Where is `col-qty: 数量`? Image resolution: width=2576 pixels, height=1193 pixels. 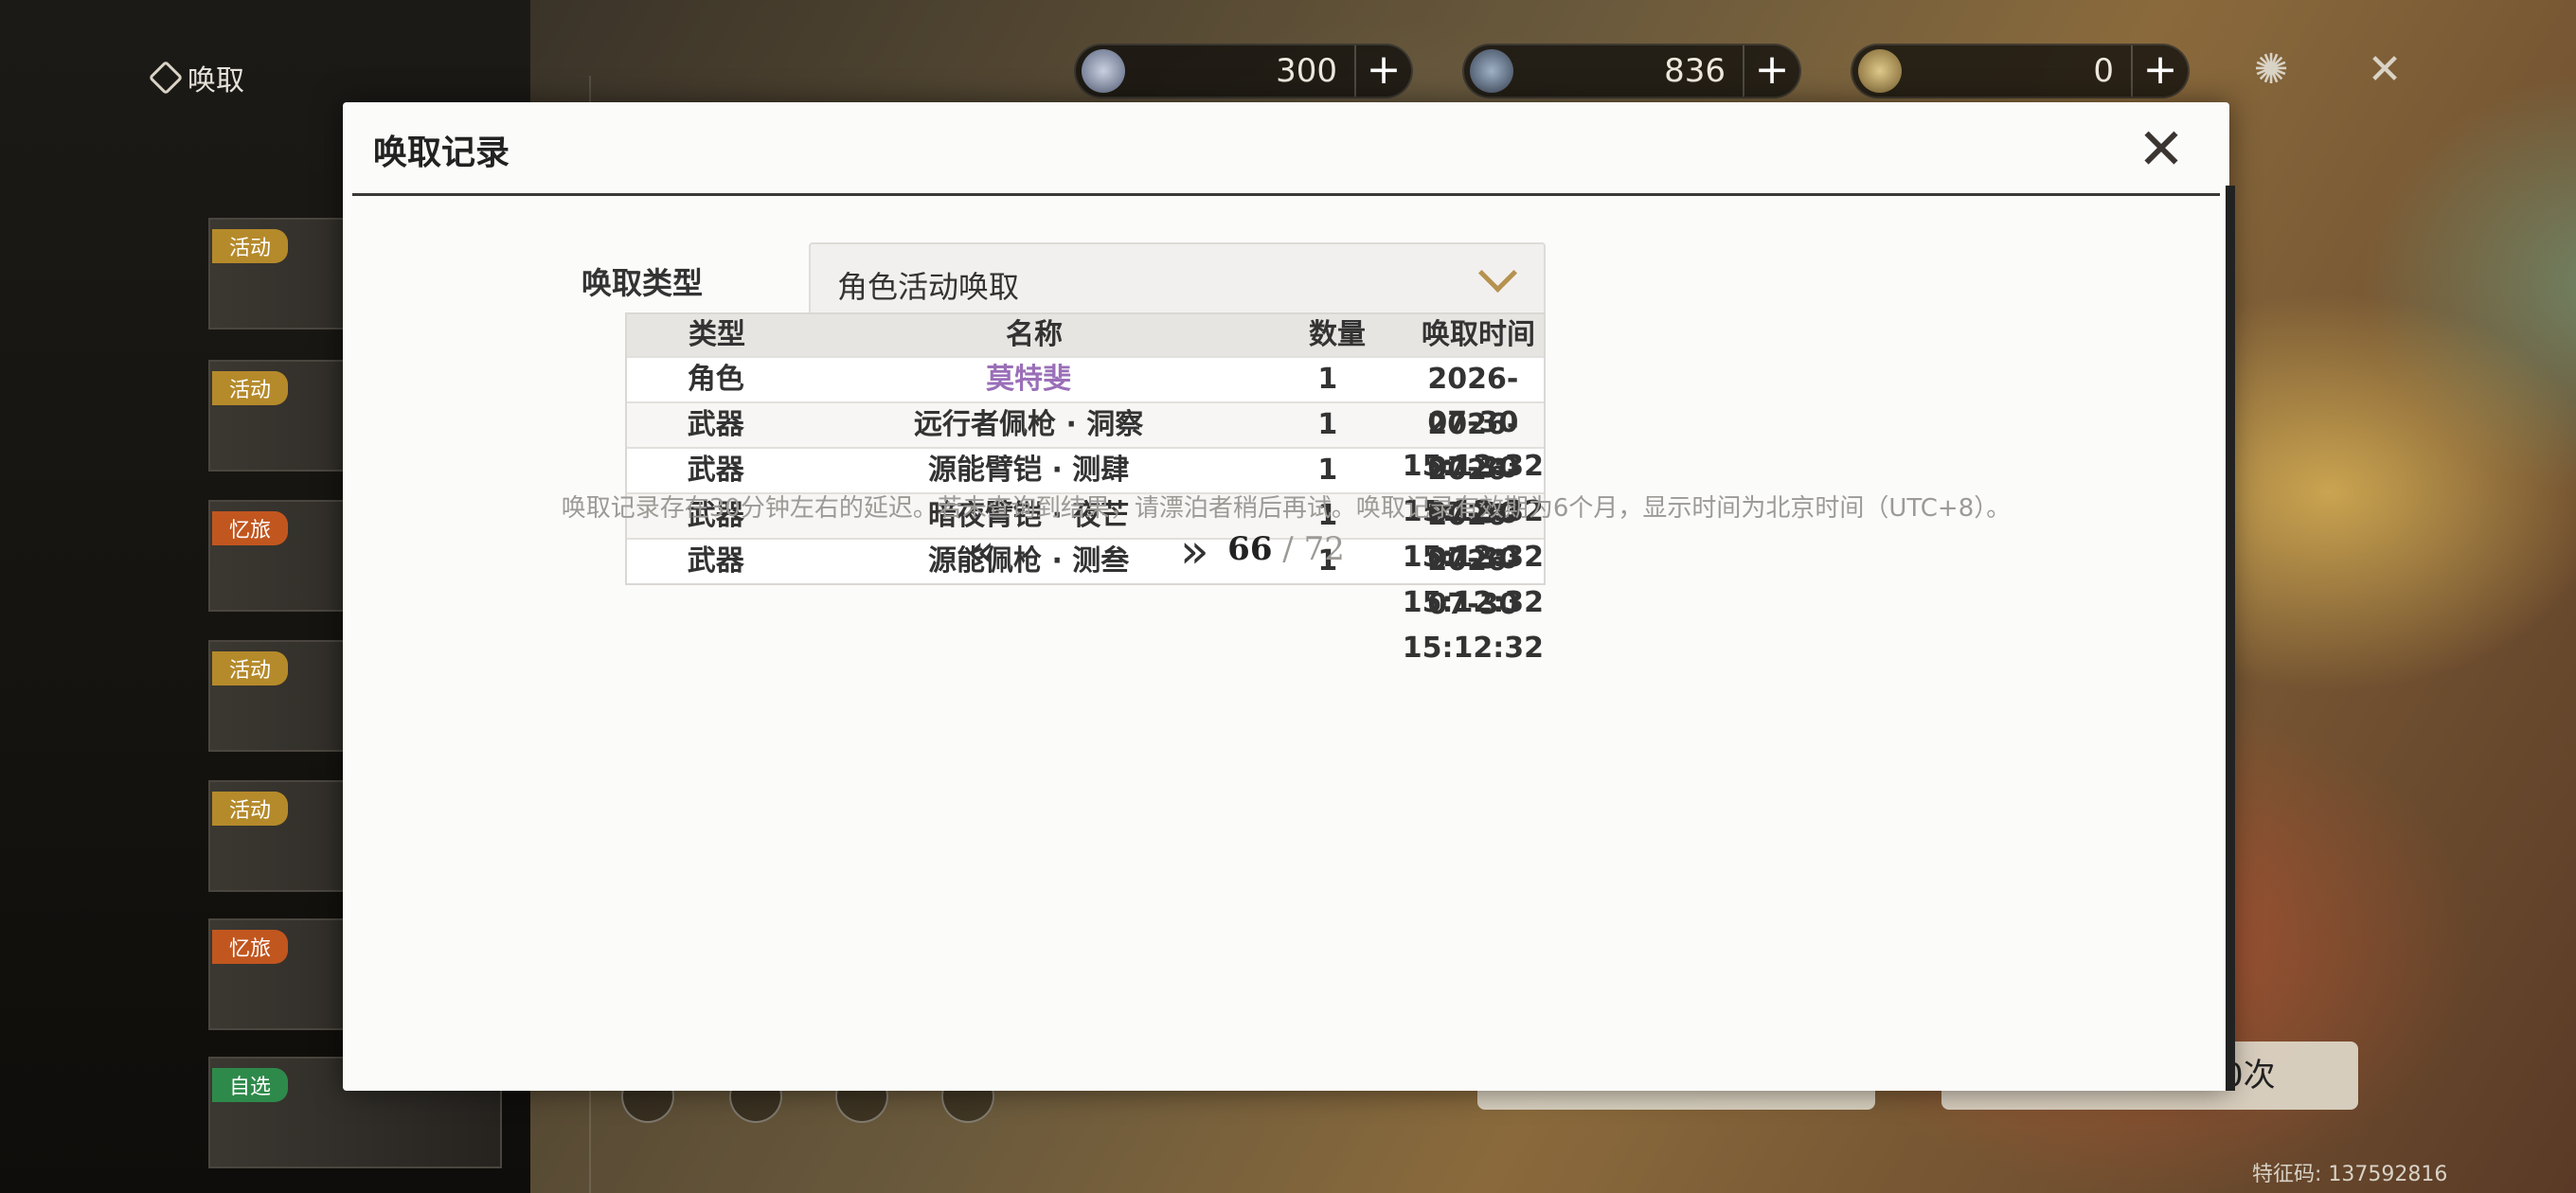
col-qty: 数量 is located at coordinates (1337, 334).